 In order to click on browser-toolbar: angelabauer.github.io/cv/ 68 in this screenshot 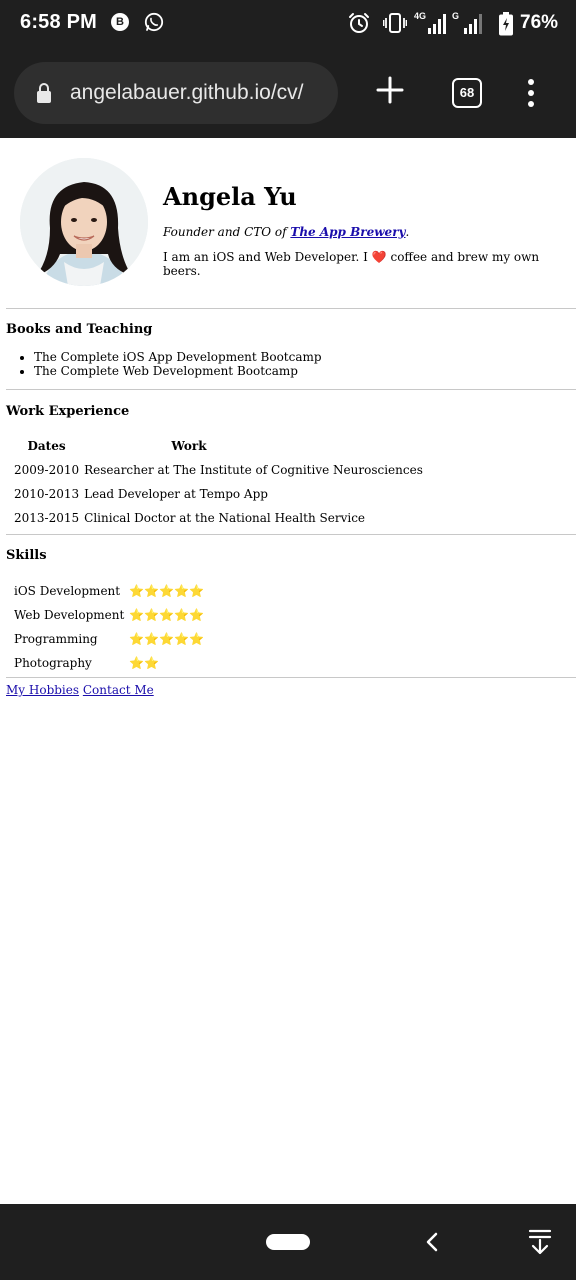, I will do `click(288, 93)`.